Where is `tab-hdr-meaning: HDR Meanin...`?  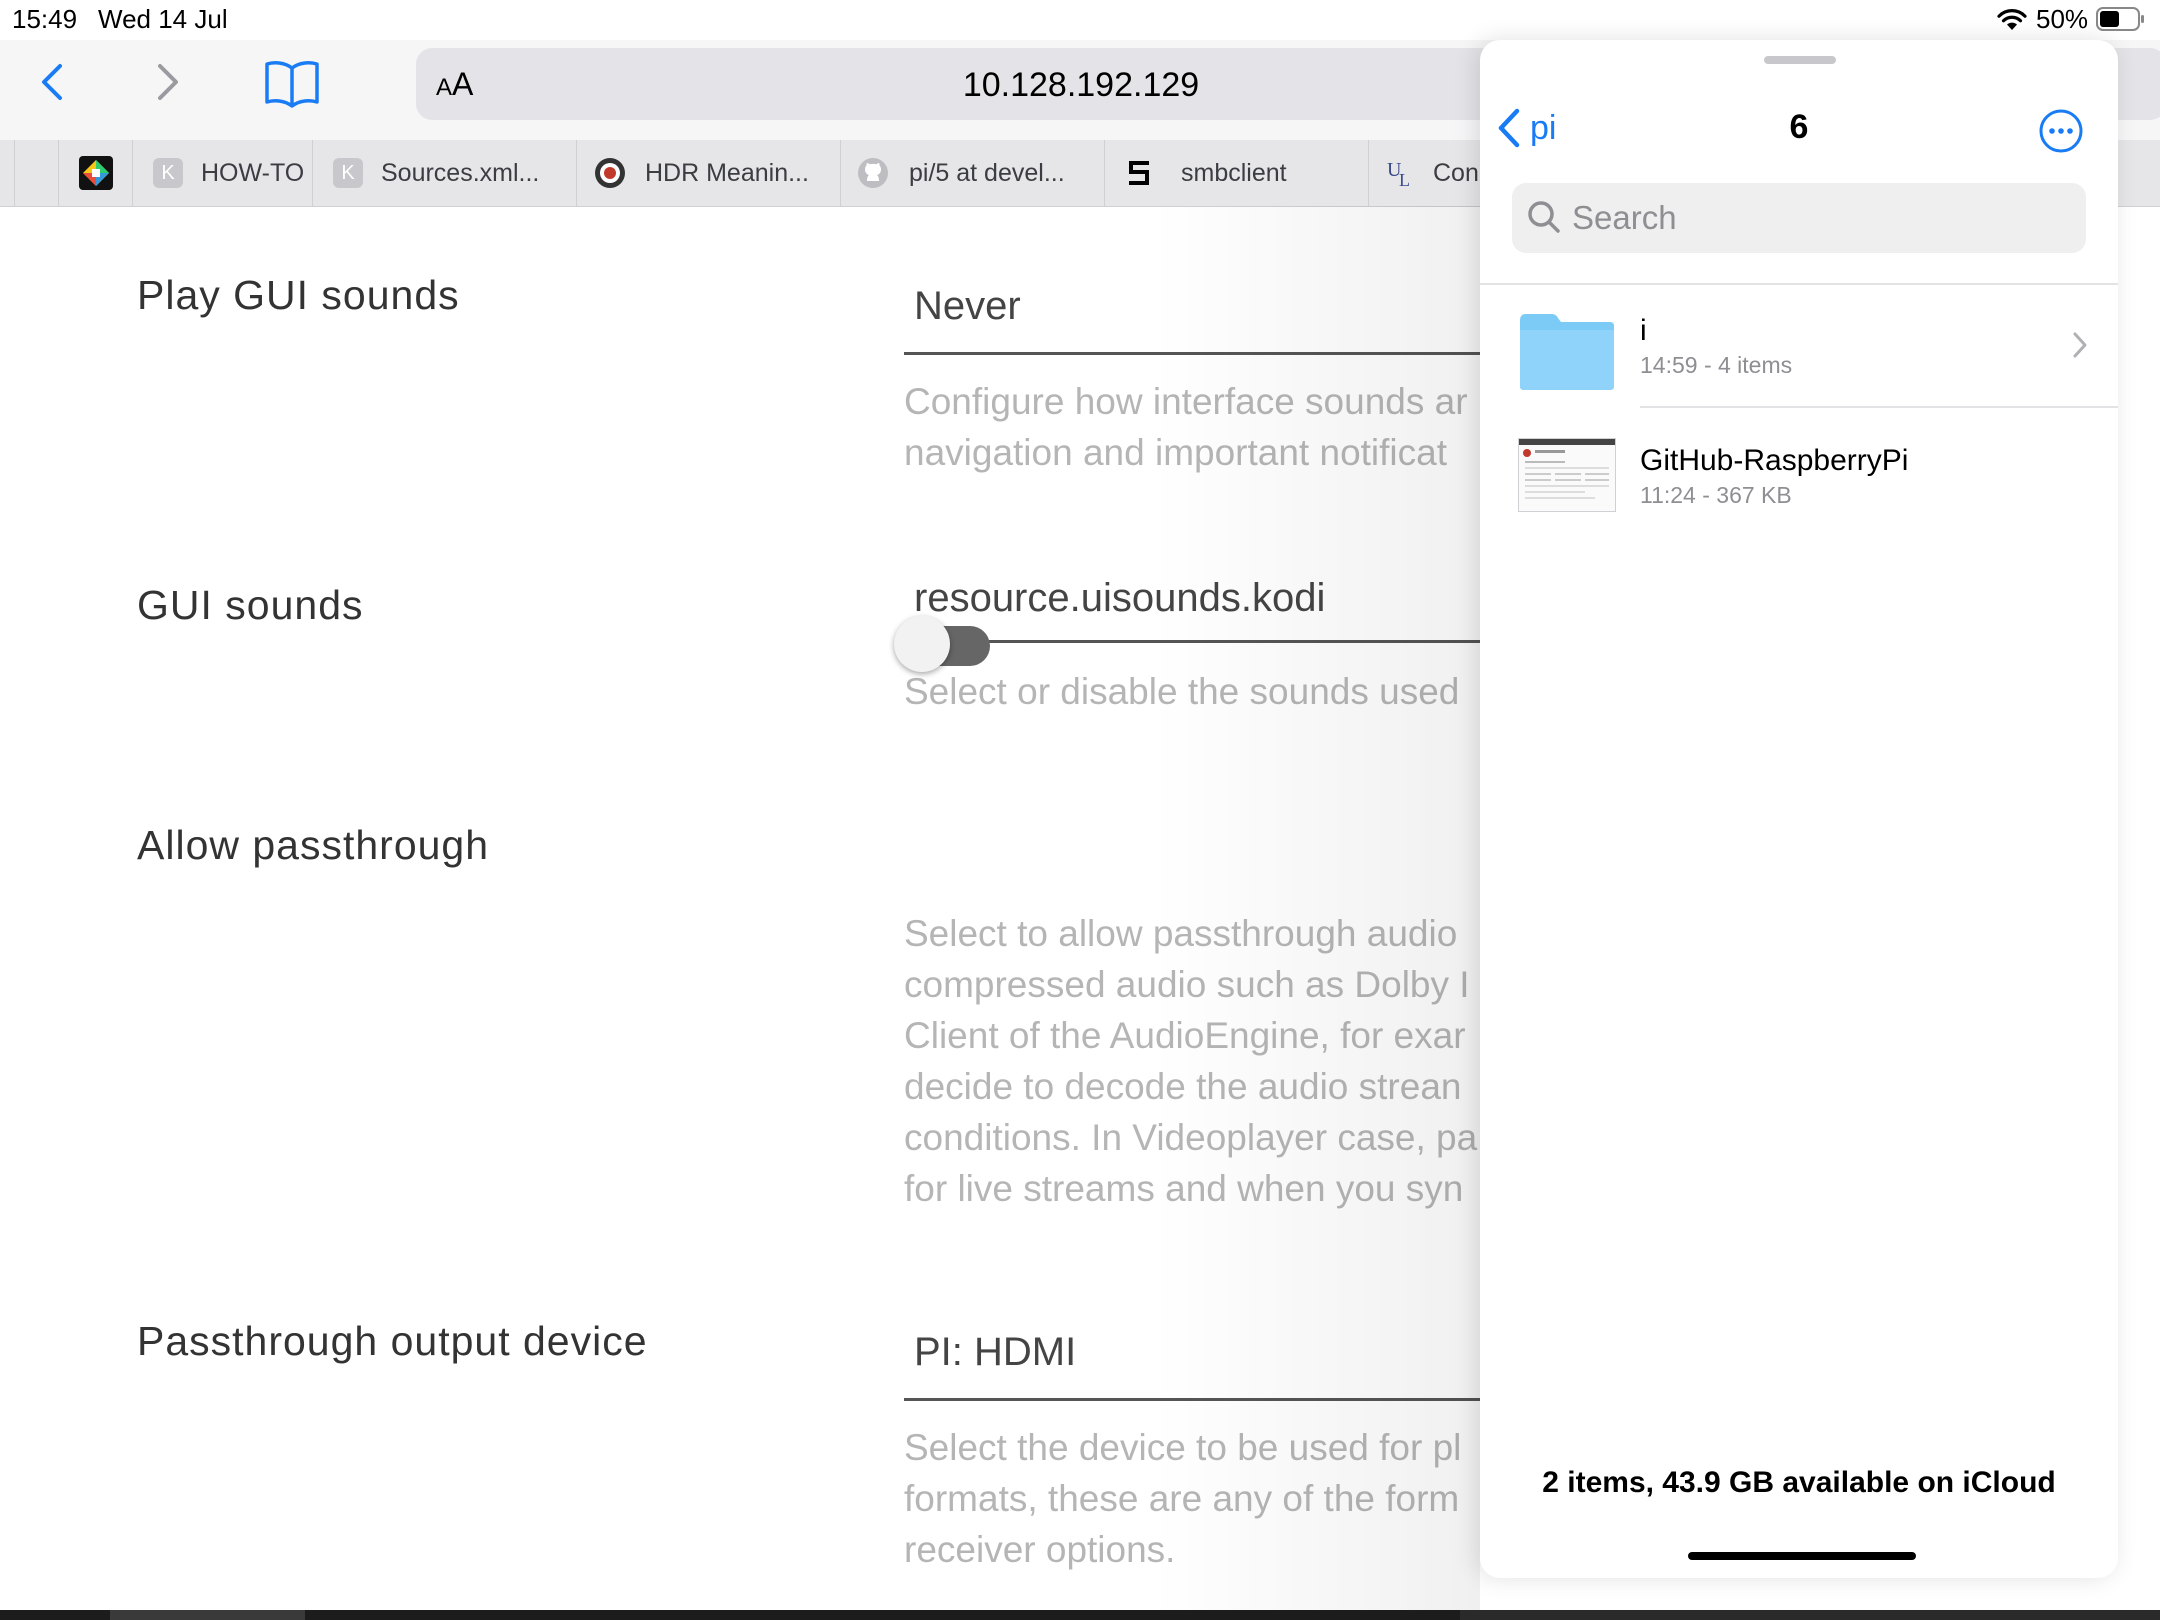 tab-hdr-meaning: HDR Meanin... is located at coordinates (708, 173).